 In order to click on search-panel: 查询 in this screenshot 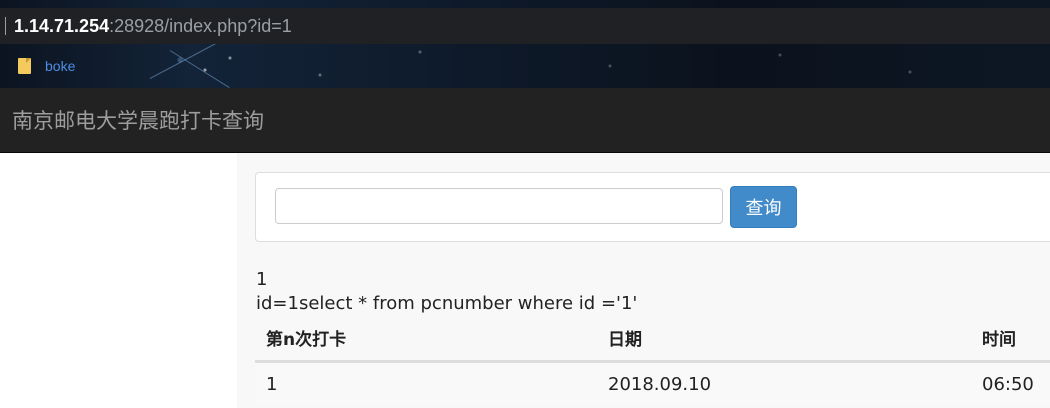, I will do `click(652, 207)`.